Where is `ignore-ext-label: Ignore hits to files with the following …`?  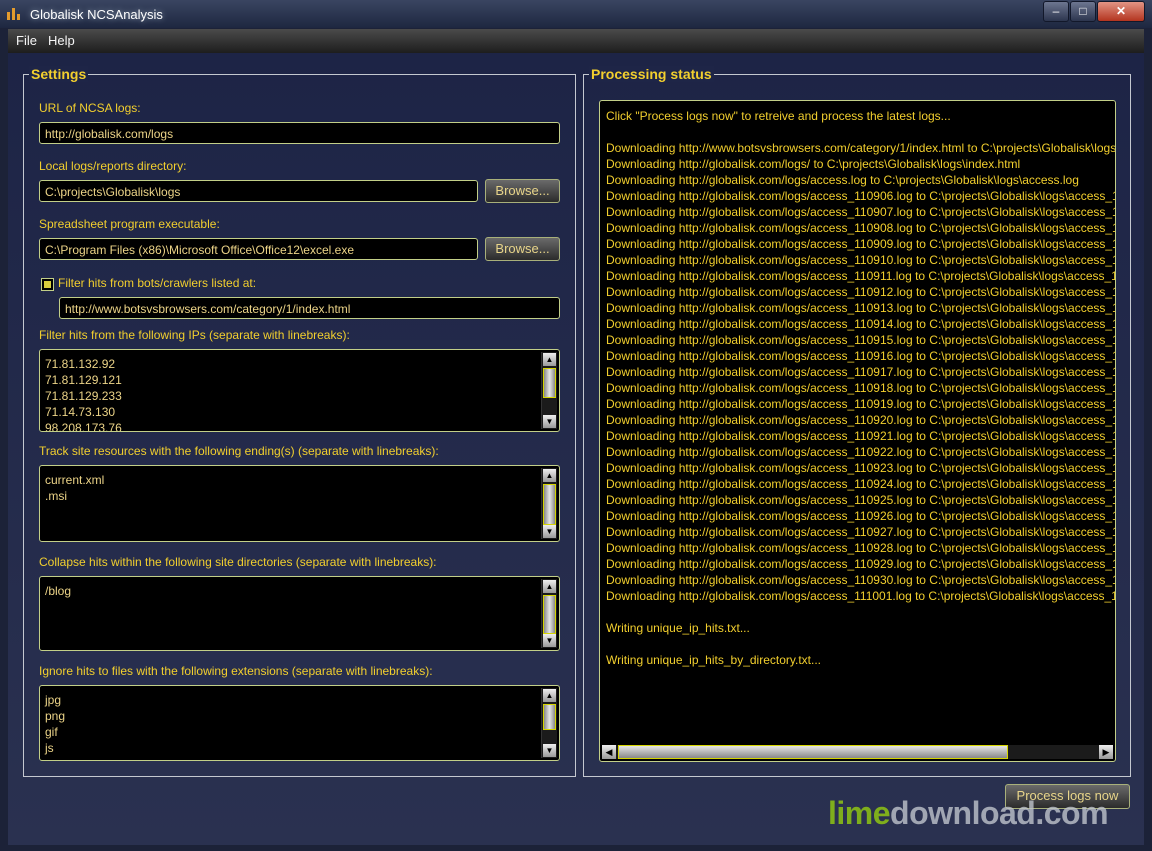 ignore-ext-label: Ignore hits to files with the following … is located at coordinates (236, 671).